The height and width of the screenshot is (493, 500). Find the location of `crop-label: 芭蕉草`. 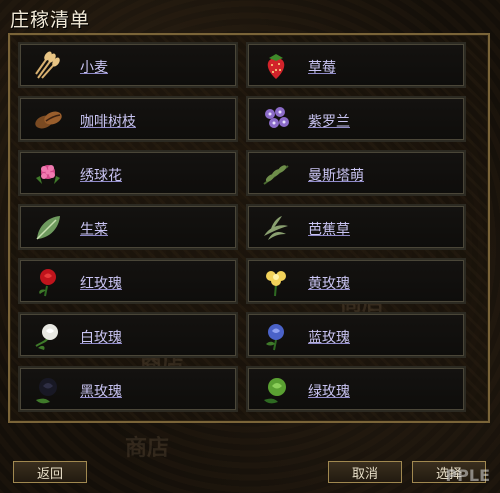

crop-label: 芭蕉草 is located at coordinates (329, 230).